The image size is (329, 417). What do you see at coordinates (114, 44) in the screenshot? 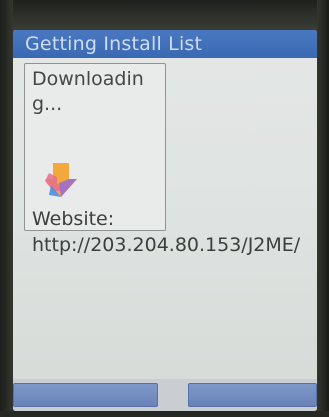
I see `window-title: Getting Install List` at bounding box center [114, 44].